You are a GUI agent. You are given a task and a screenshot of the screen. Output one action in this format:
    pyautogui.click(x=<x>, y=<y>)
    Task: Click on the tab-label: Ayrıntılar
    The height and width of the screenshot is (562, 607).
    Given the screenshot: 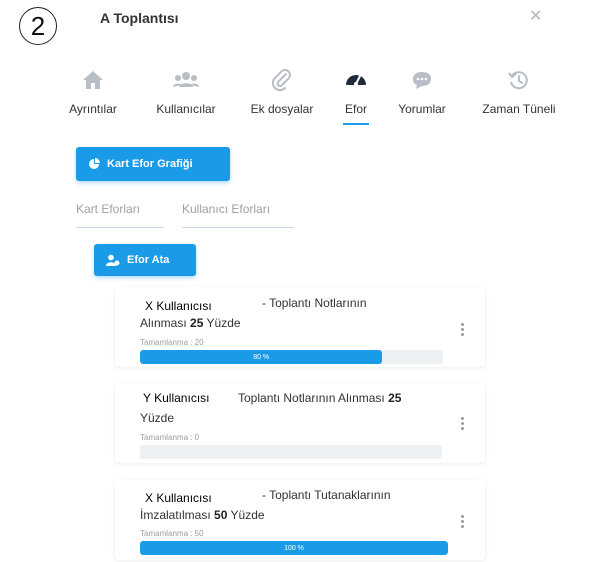 What is the action you would take?
    pyautogui.click(x=93, y=109)
    